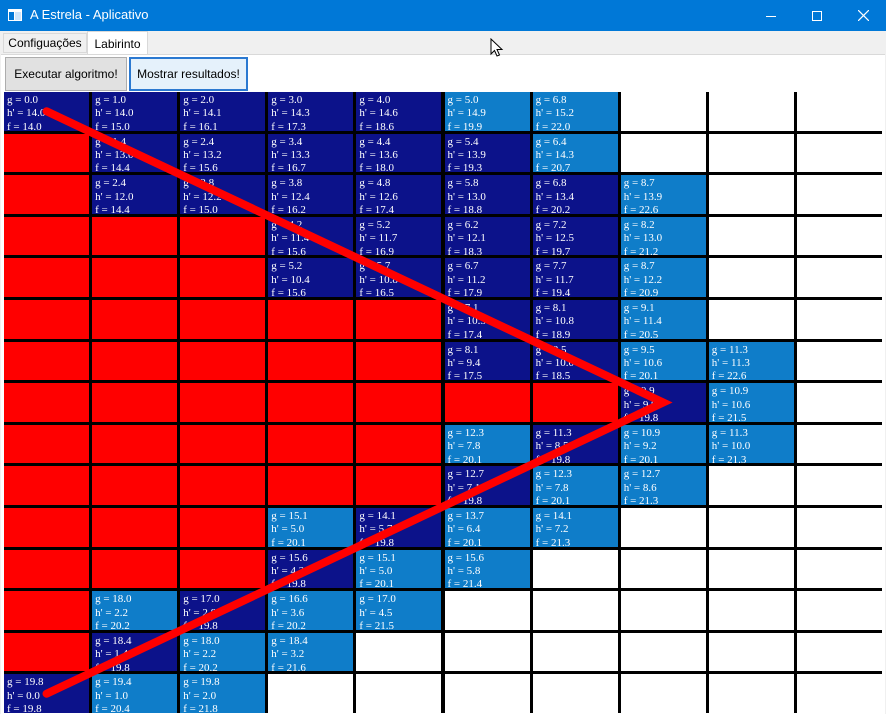  What do you see at coordinates (223, 194) in the screenshot?
I see `closed-cell: g = 2.8 h' = 12.2 f = 15.0` at bounding box center [223, 194].